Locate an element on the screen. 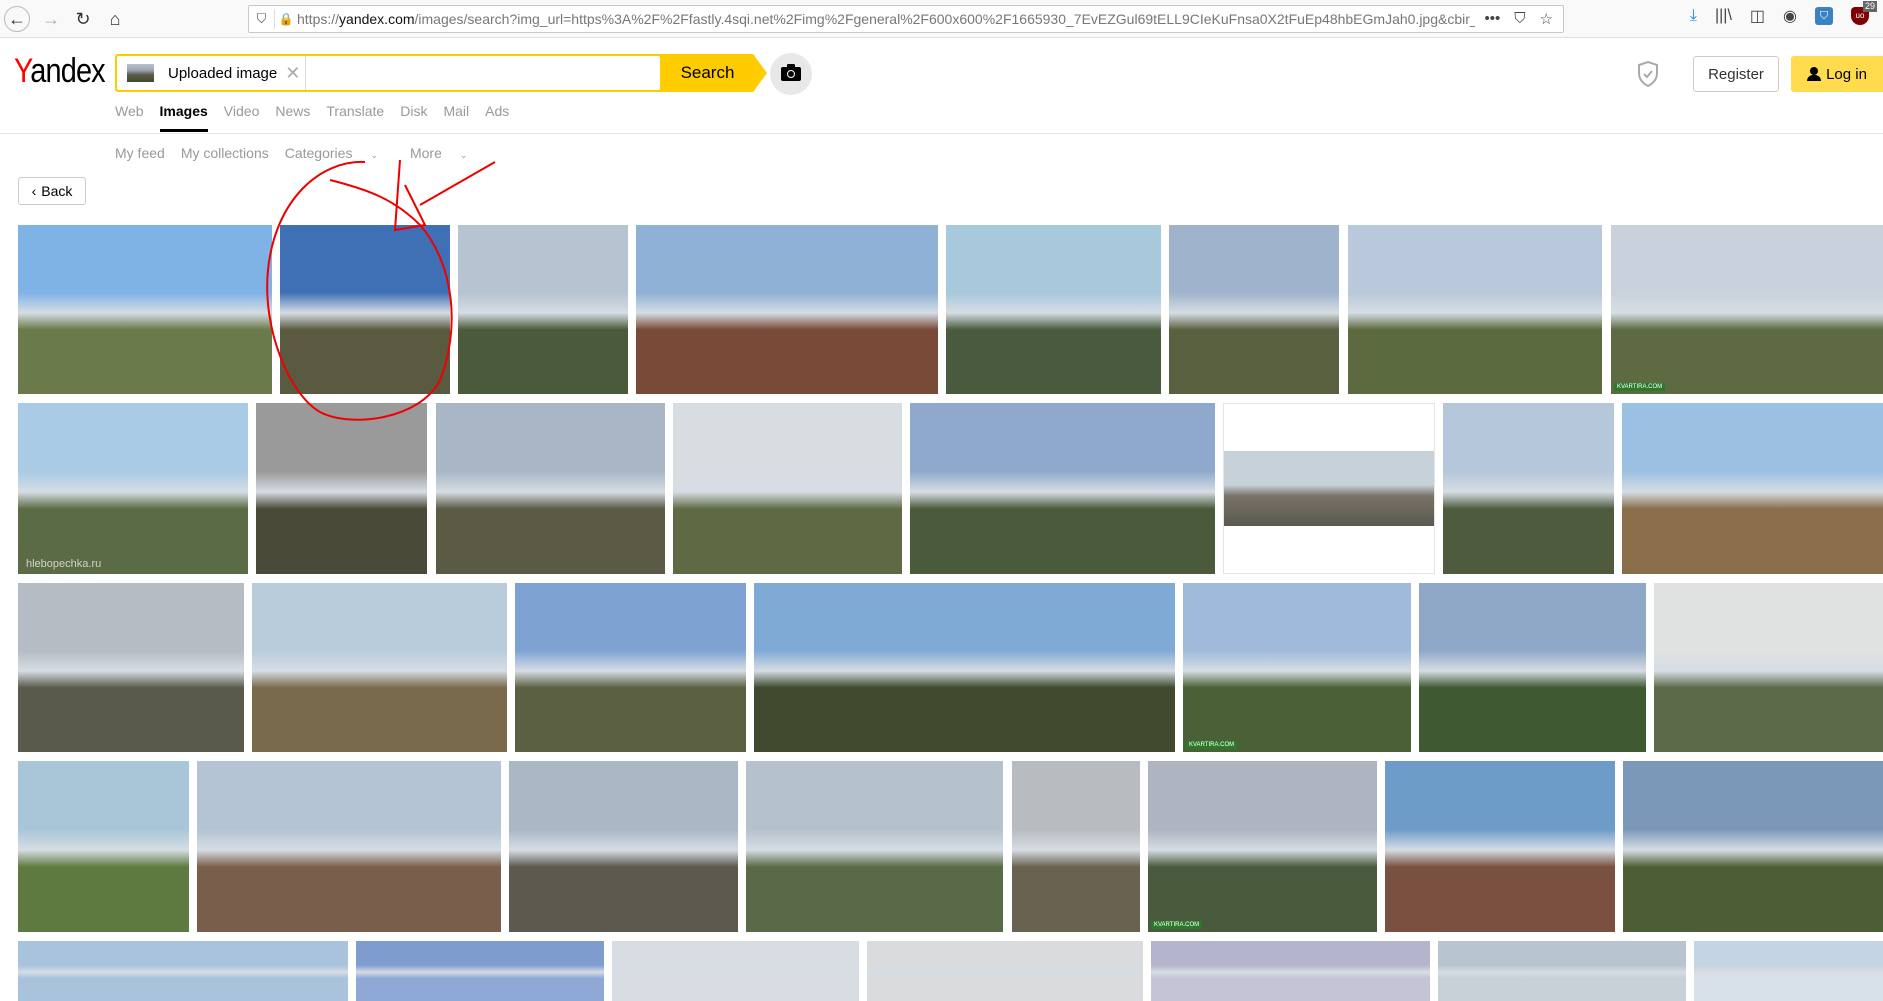  image-watermark: hlebopechka.ru is located at coordinates (64, 564).